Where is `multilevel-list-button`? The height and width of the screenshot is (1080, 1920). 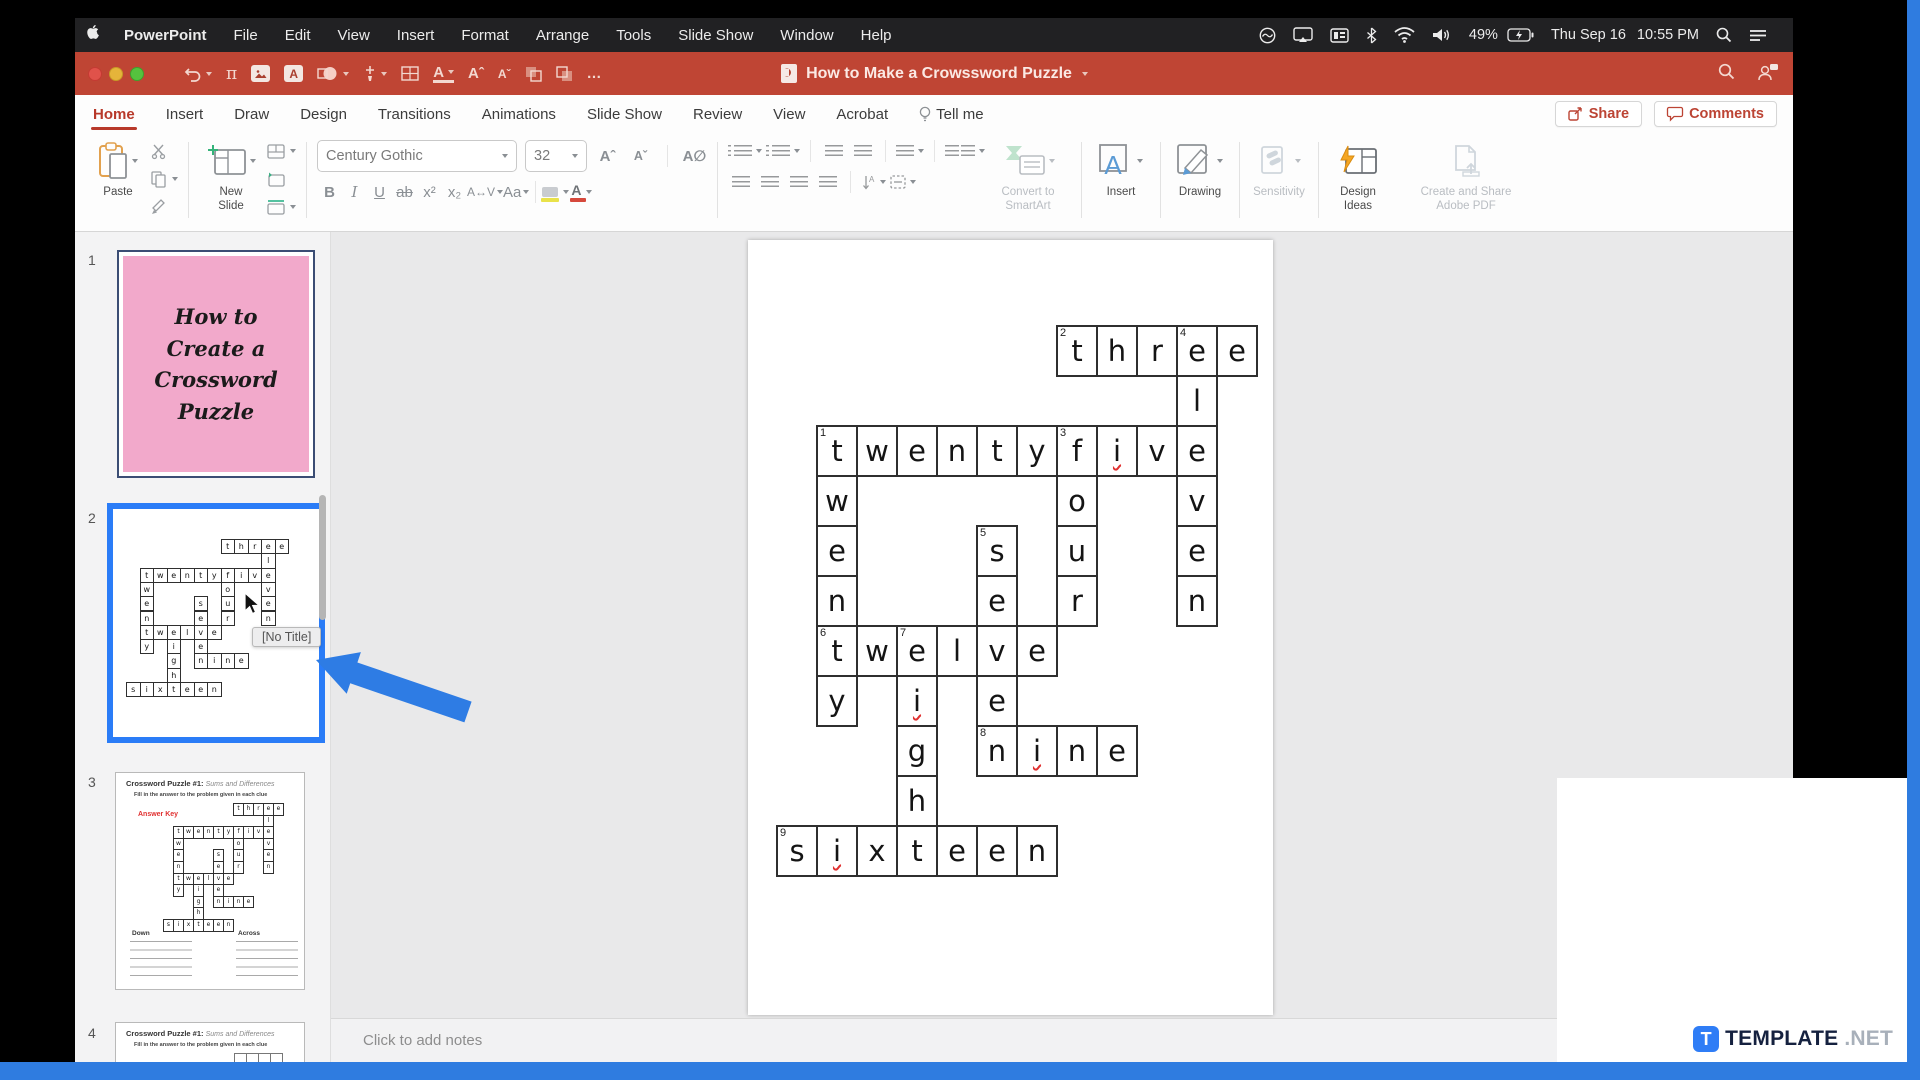 multilevel-list-button is located at coordinates (910, 151).